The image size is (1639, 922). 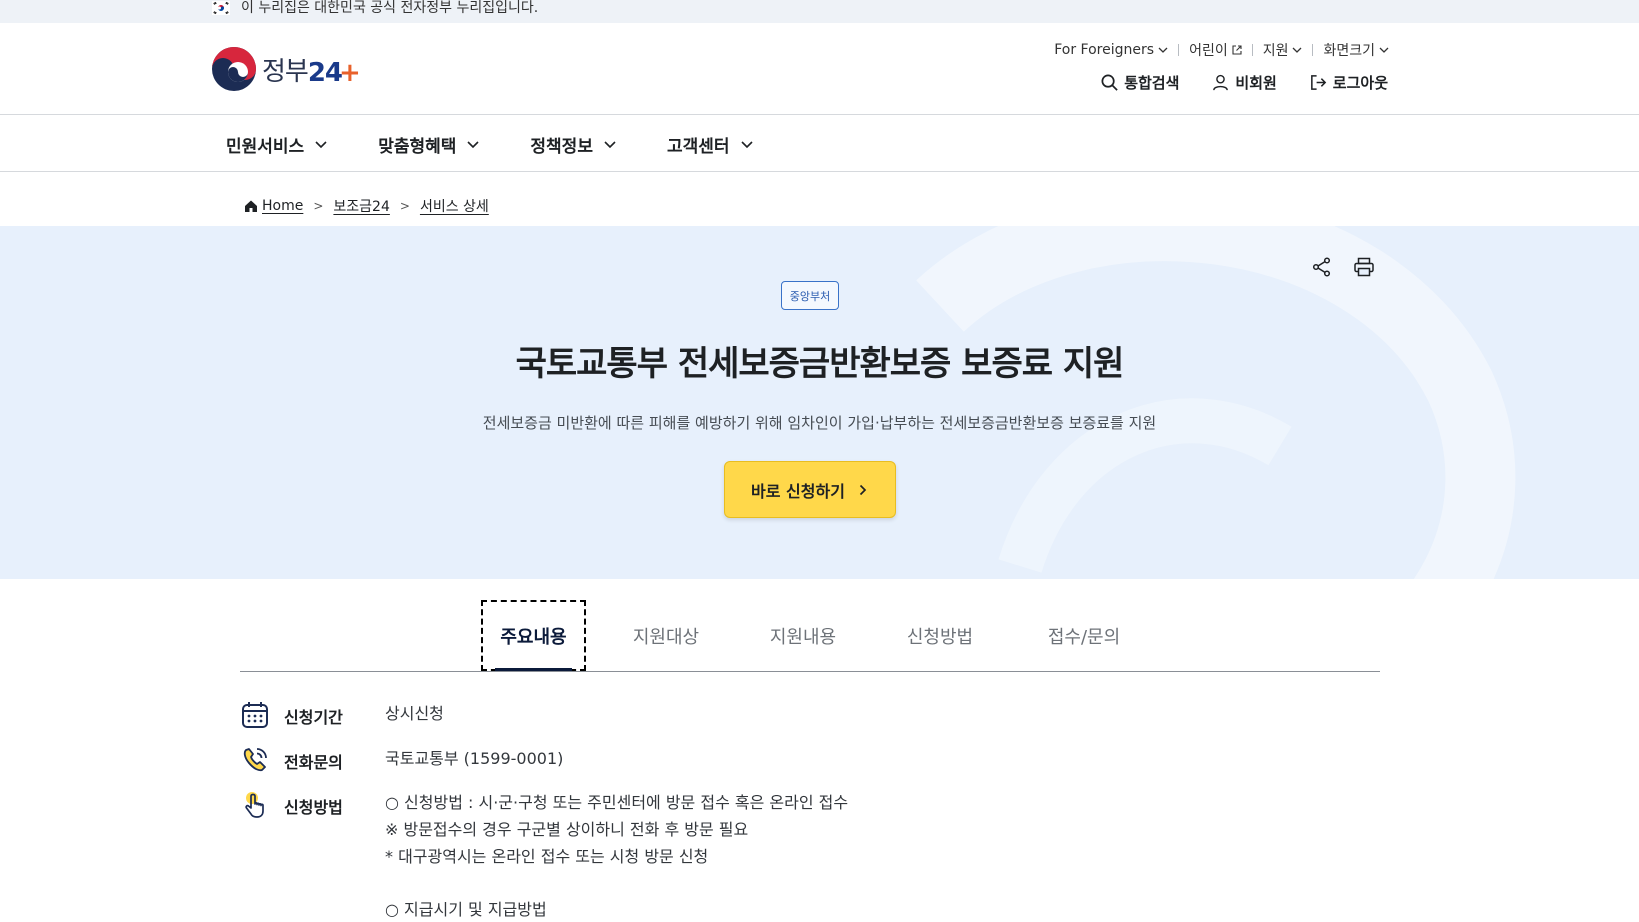 I want to click on content-tabs: 주요내용 지원대상 지원내용 신청방법 접수/문의, so click(x=810, y=636).